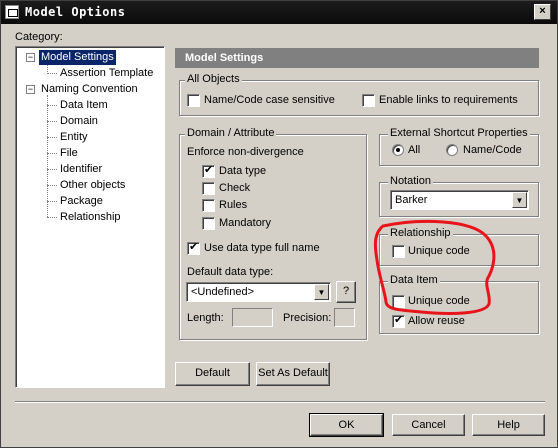  What do you see at coordinates (106, 73) in the screenshot?
I see `tree-item-assertion-template: Assertion Template` at bounding box center [106, 73].